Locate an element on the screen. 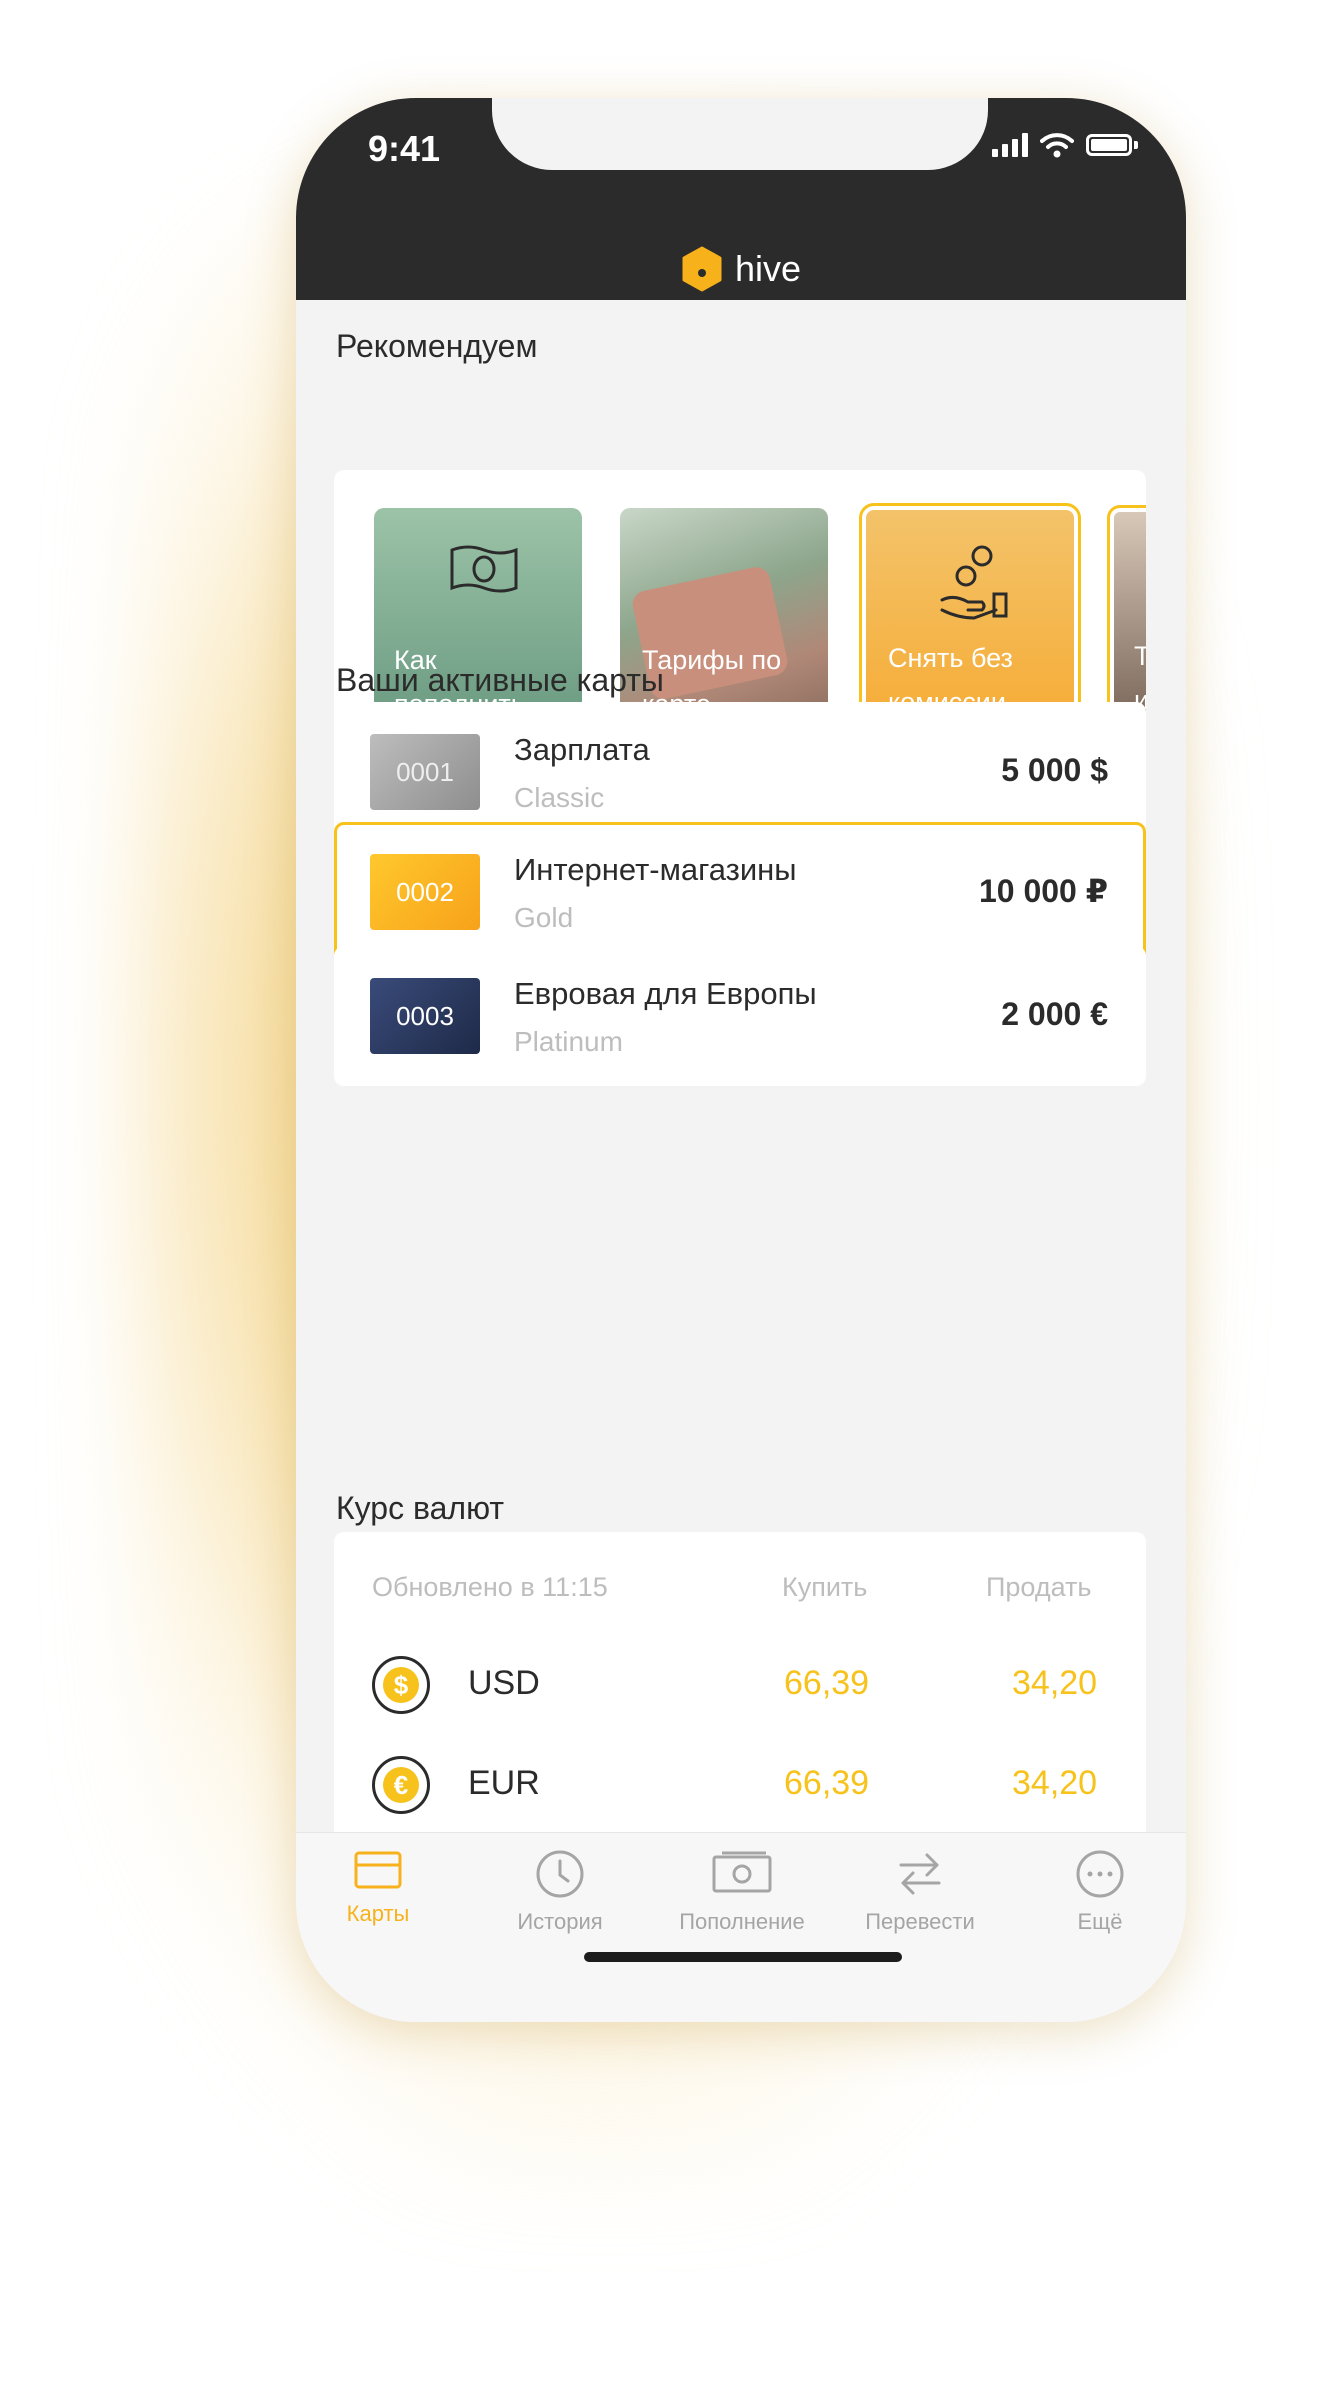 The height and width of the screenshot is (2385, 1332). wifi-icon is located at coordinates (1057, 145).